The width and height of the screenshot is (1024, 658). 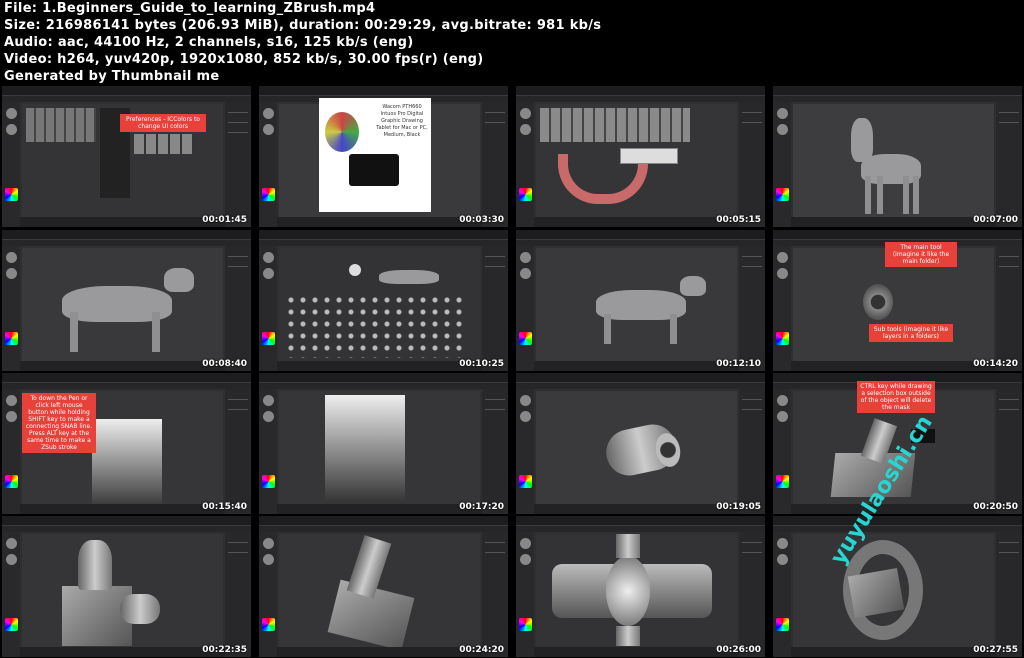 I want to click on timestamp: 00:26:00, so click(x=738, y=650).